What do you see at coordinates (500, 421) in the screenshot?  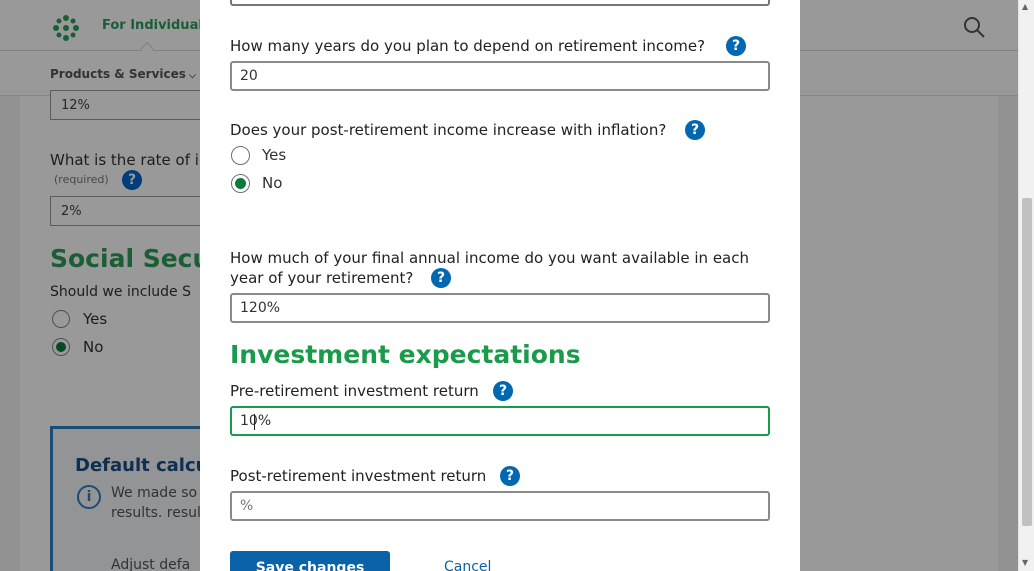 I see `pre-return-input` at bounding box center [500, 421].